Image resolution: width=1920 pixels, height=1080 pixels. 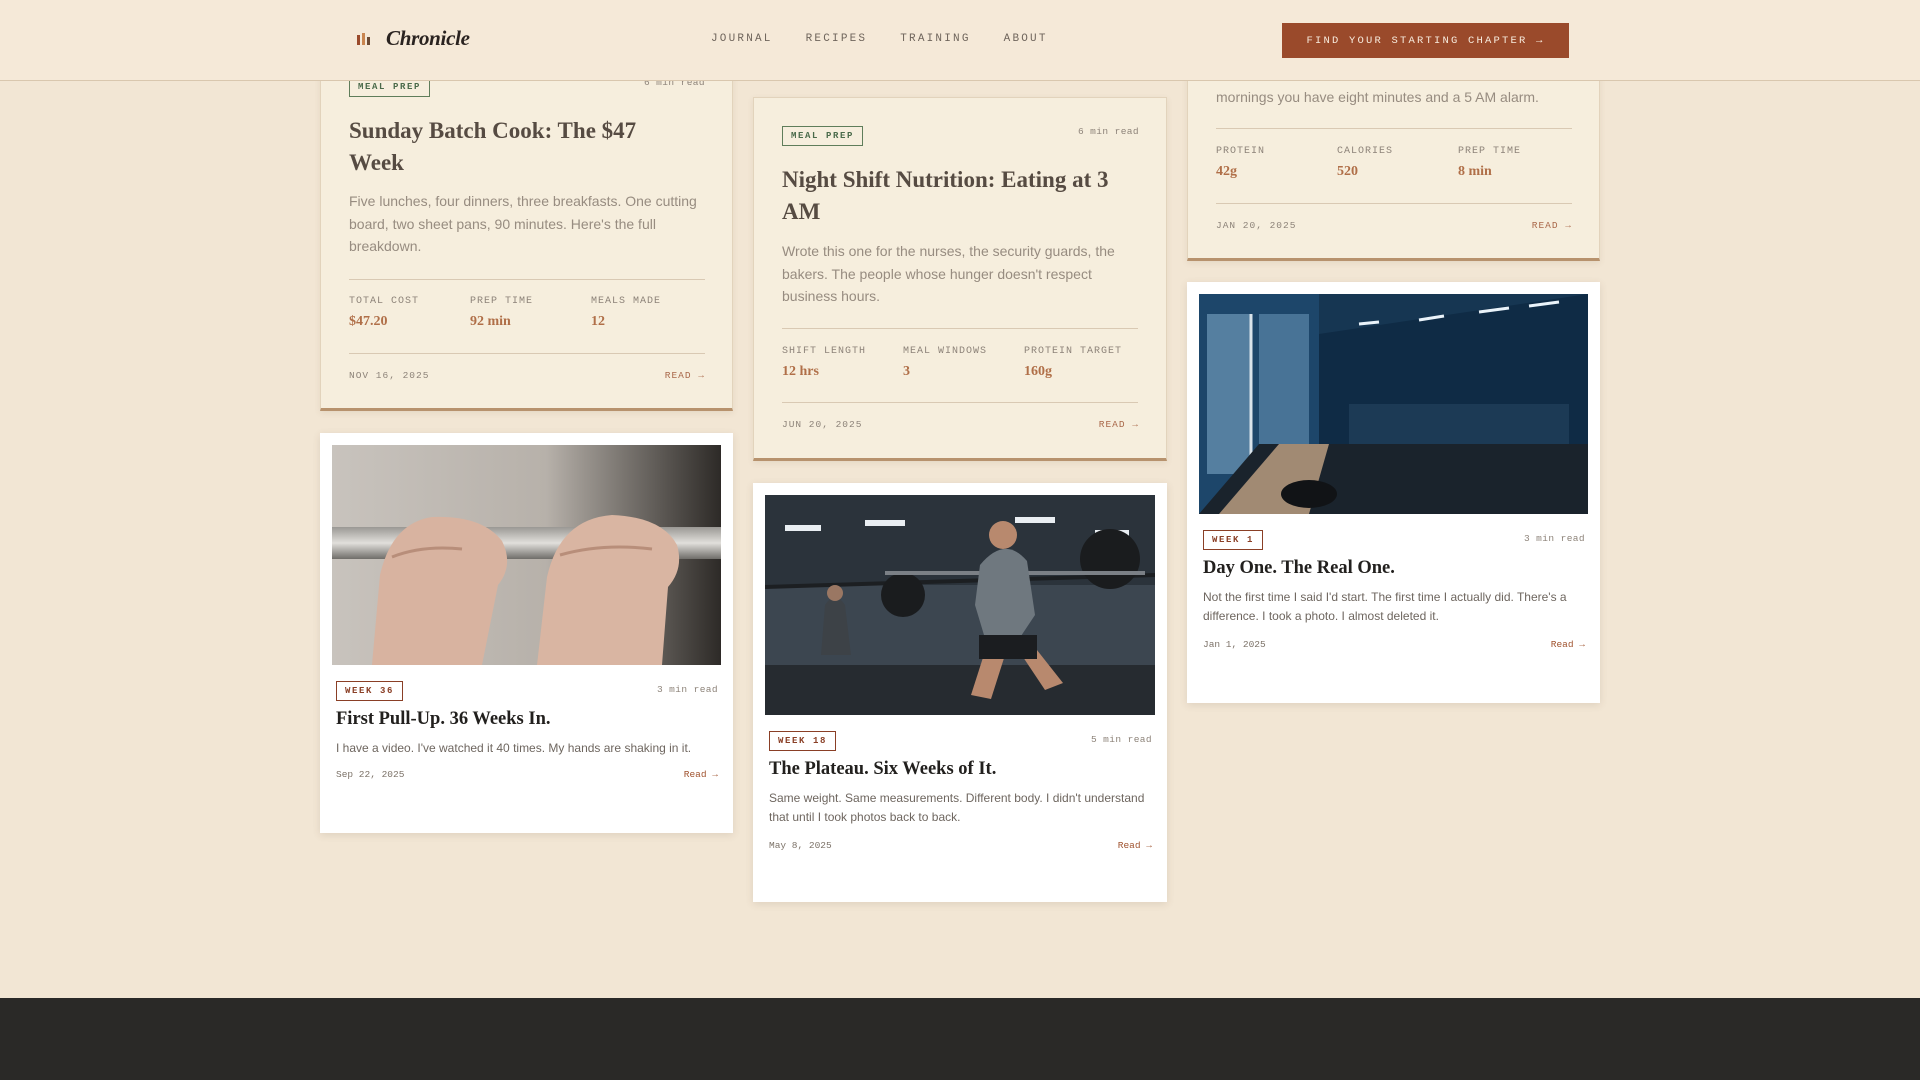 I want to click on stat-label: MEALS MADE, so click(x=626, y=301).